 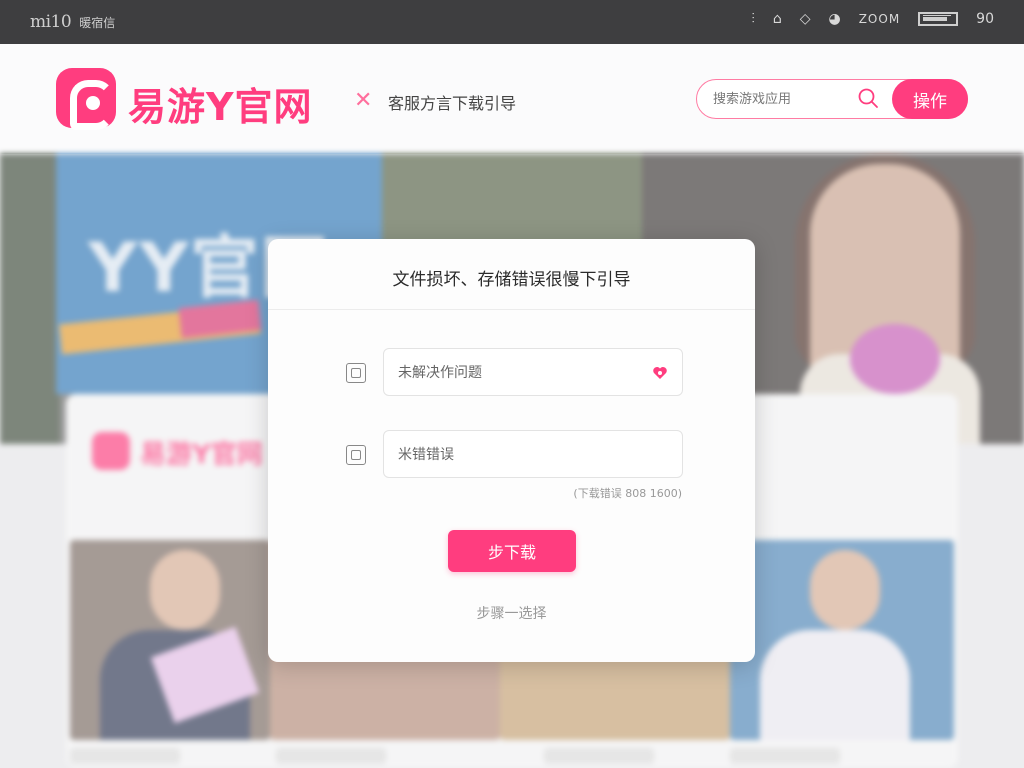 I want to click on search-bar: 操作, so click(x=832, y=99).